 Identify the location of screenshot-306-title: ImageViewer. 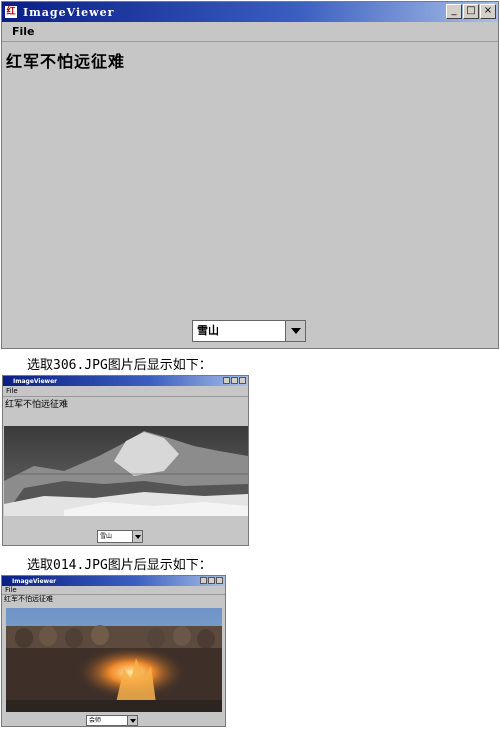
(35, 381).